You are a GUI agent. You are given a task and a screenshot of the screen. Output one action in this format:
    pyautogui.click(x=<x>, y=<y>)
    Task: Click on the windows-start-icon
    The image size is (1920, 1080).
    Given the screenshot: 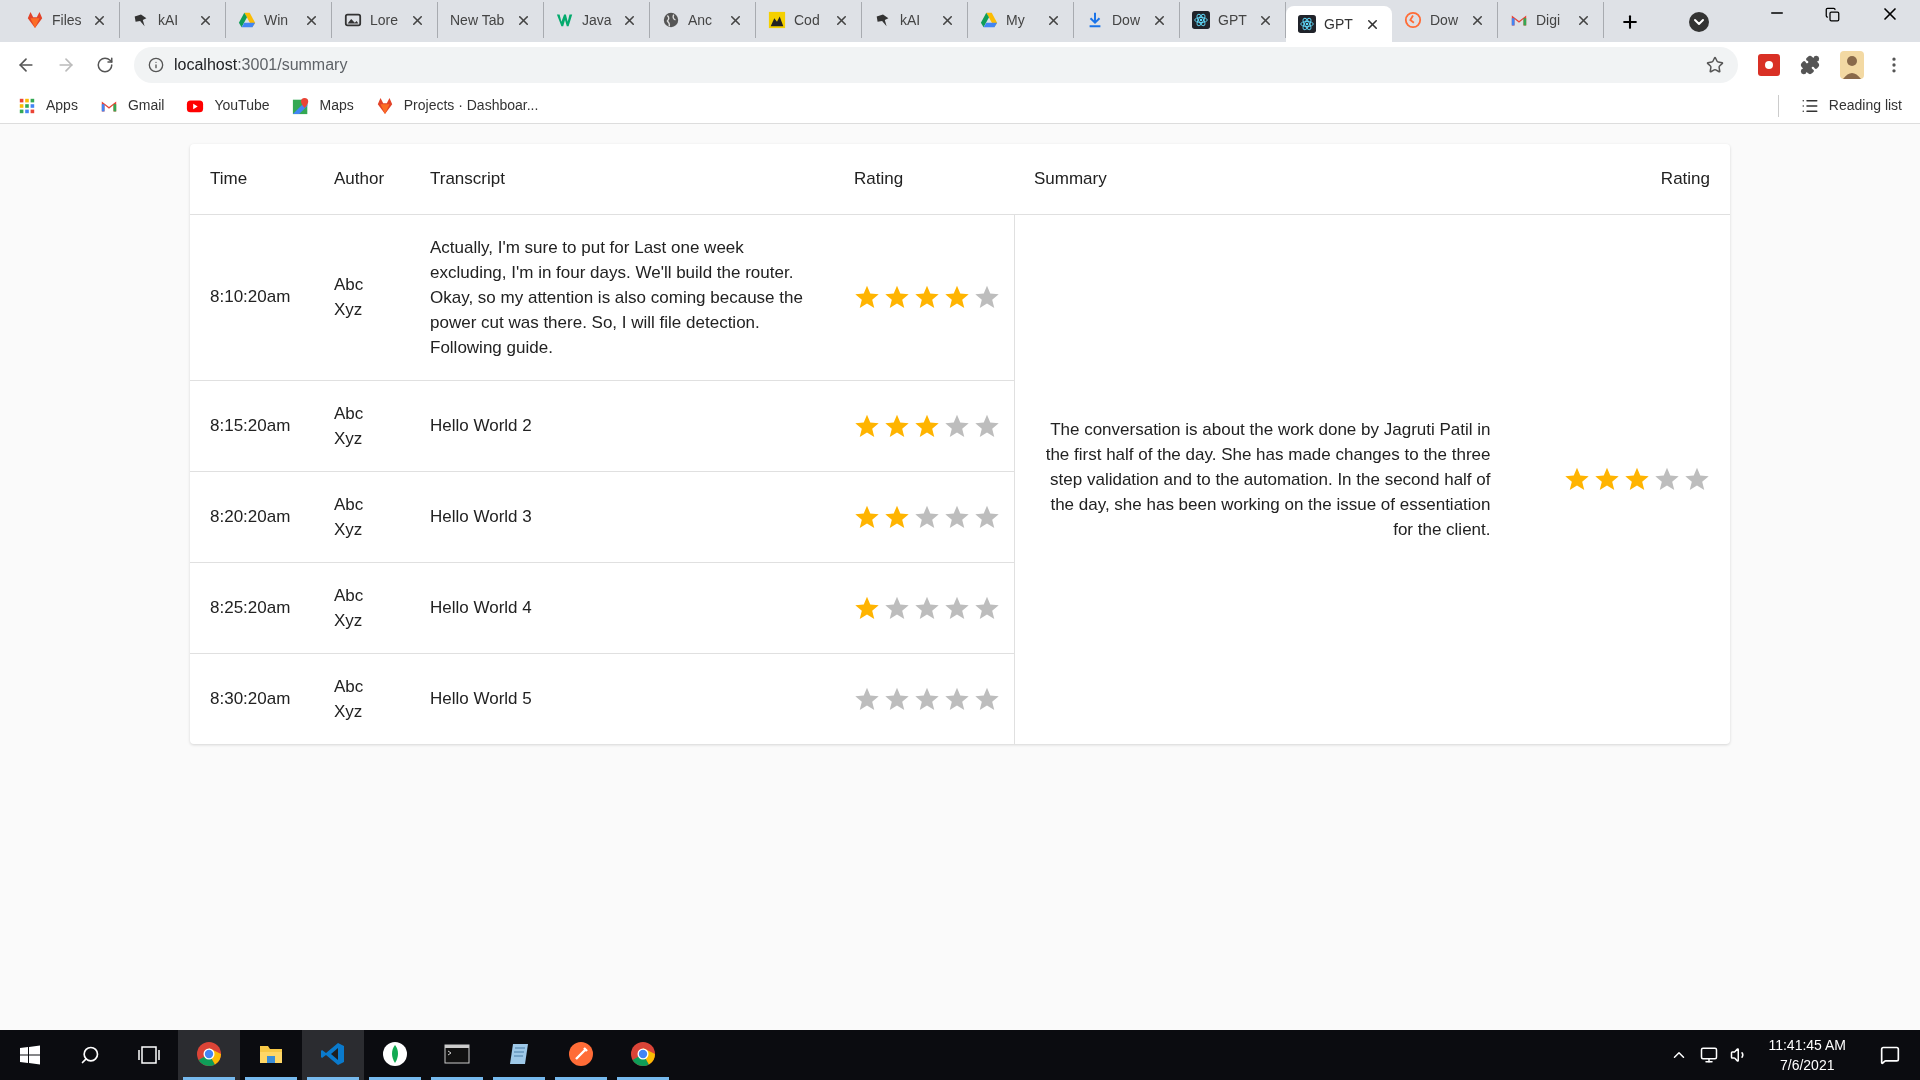 What is the action you would take?
    pyautogui.click(x=30, y=1055)
    